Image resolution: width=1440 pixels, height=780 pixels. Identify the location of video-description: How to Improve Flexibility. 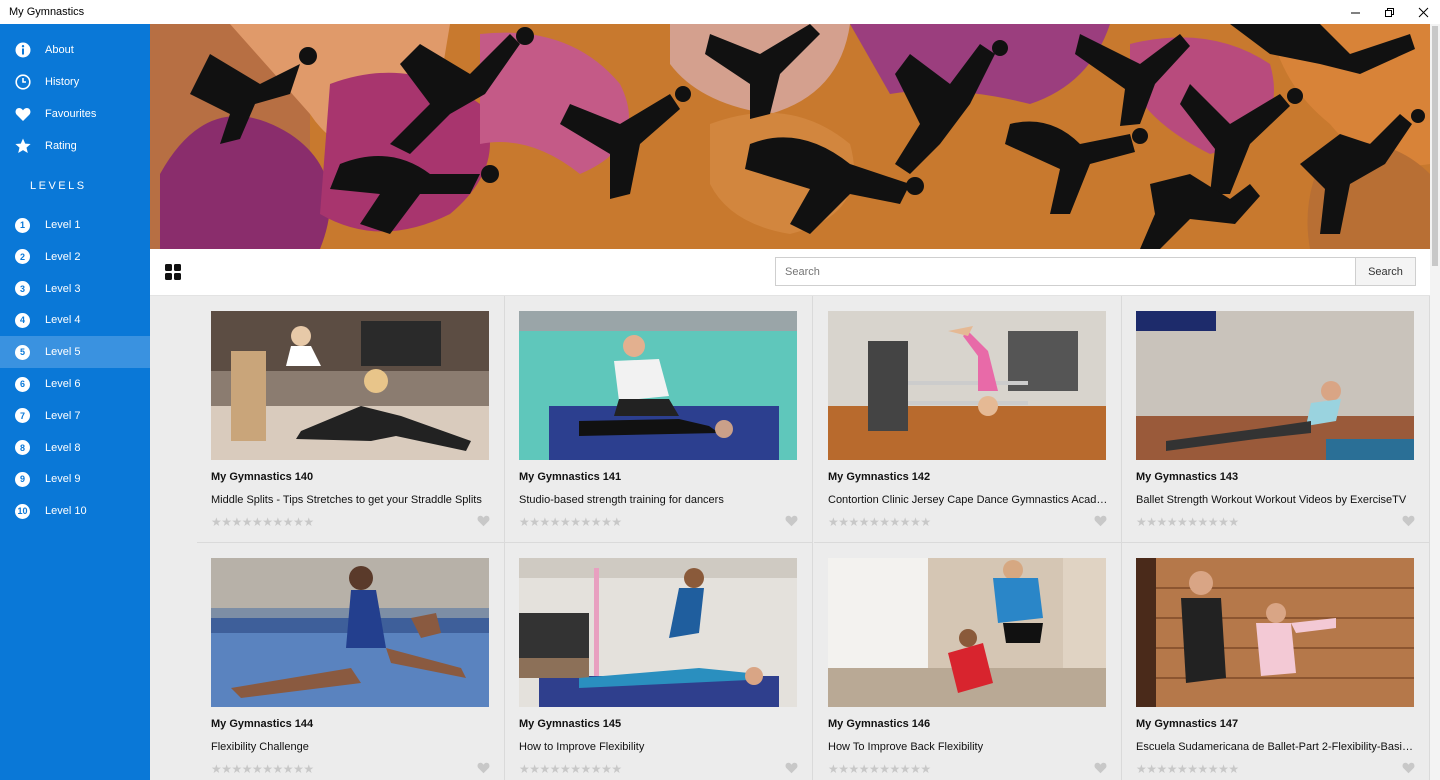
(582, 747).